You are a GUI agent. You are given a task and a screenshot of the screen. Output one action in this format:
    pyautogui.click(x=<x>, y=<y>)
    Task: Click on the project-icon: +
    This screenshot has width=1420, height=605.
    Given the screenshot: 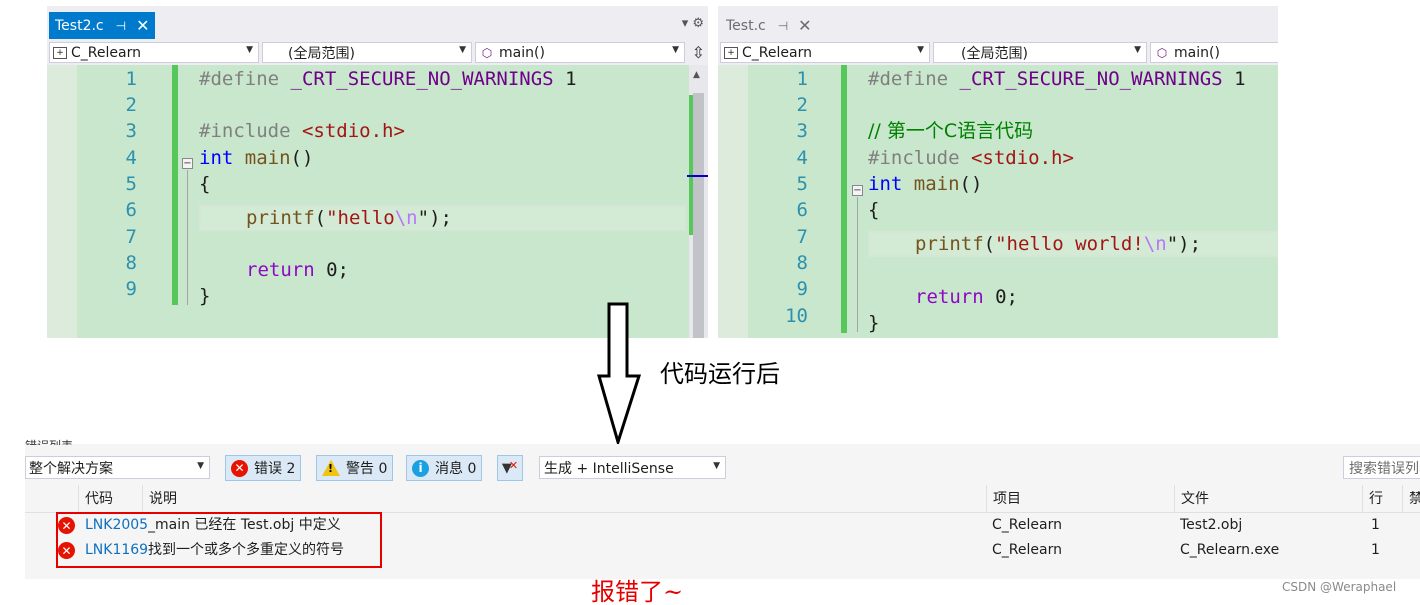 What is the action you would take?
    pyautogui.click(x=60, y=52)
    